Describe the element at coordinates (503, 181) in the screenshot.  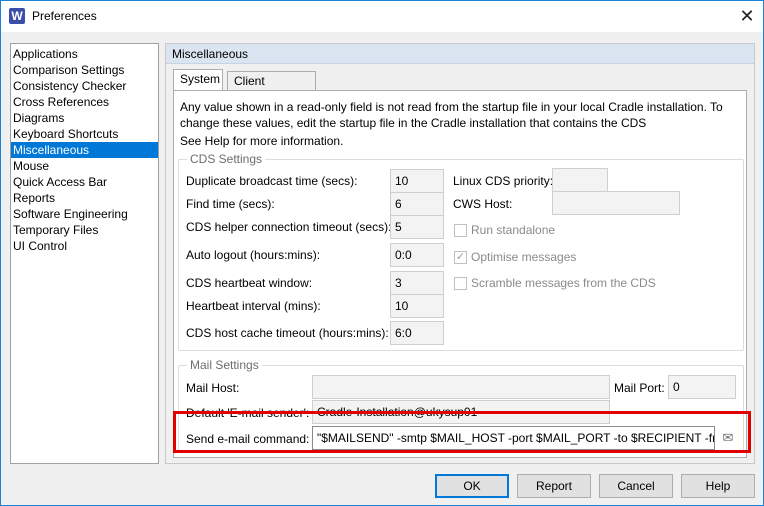
I see `linux-priority-label: Linux CDS priority:` at that location.